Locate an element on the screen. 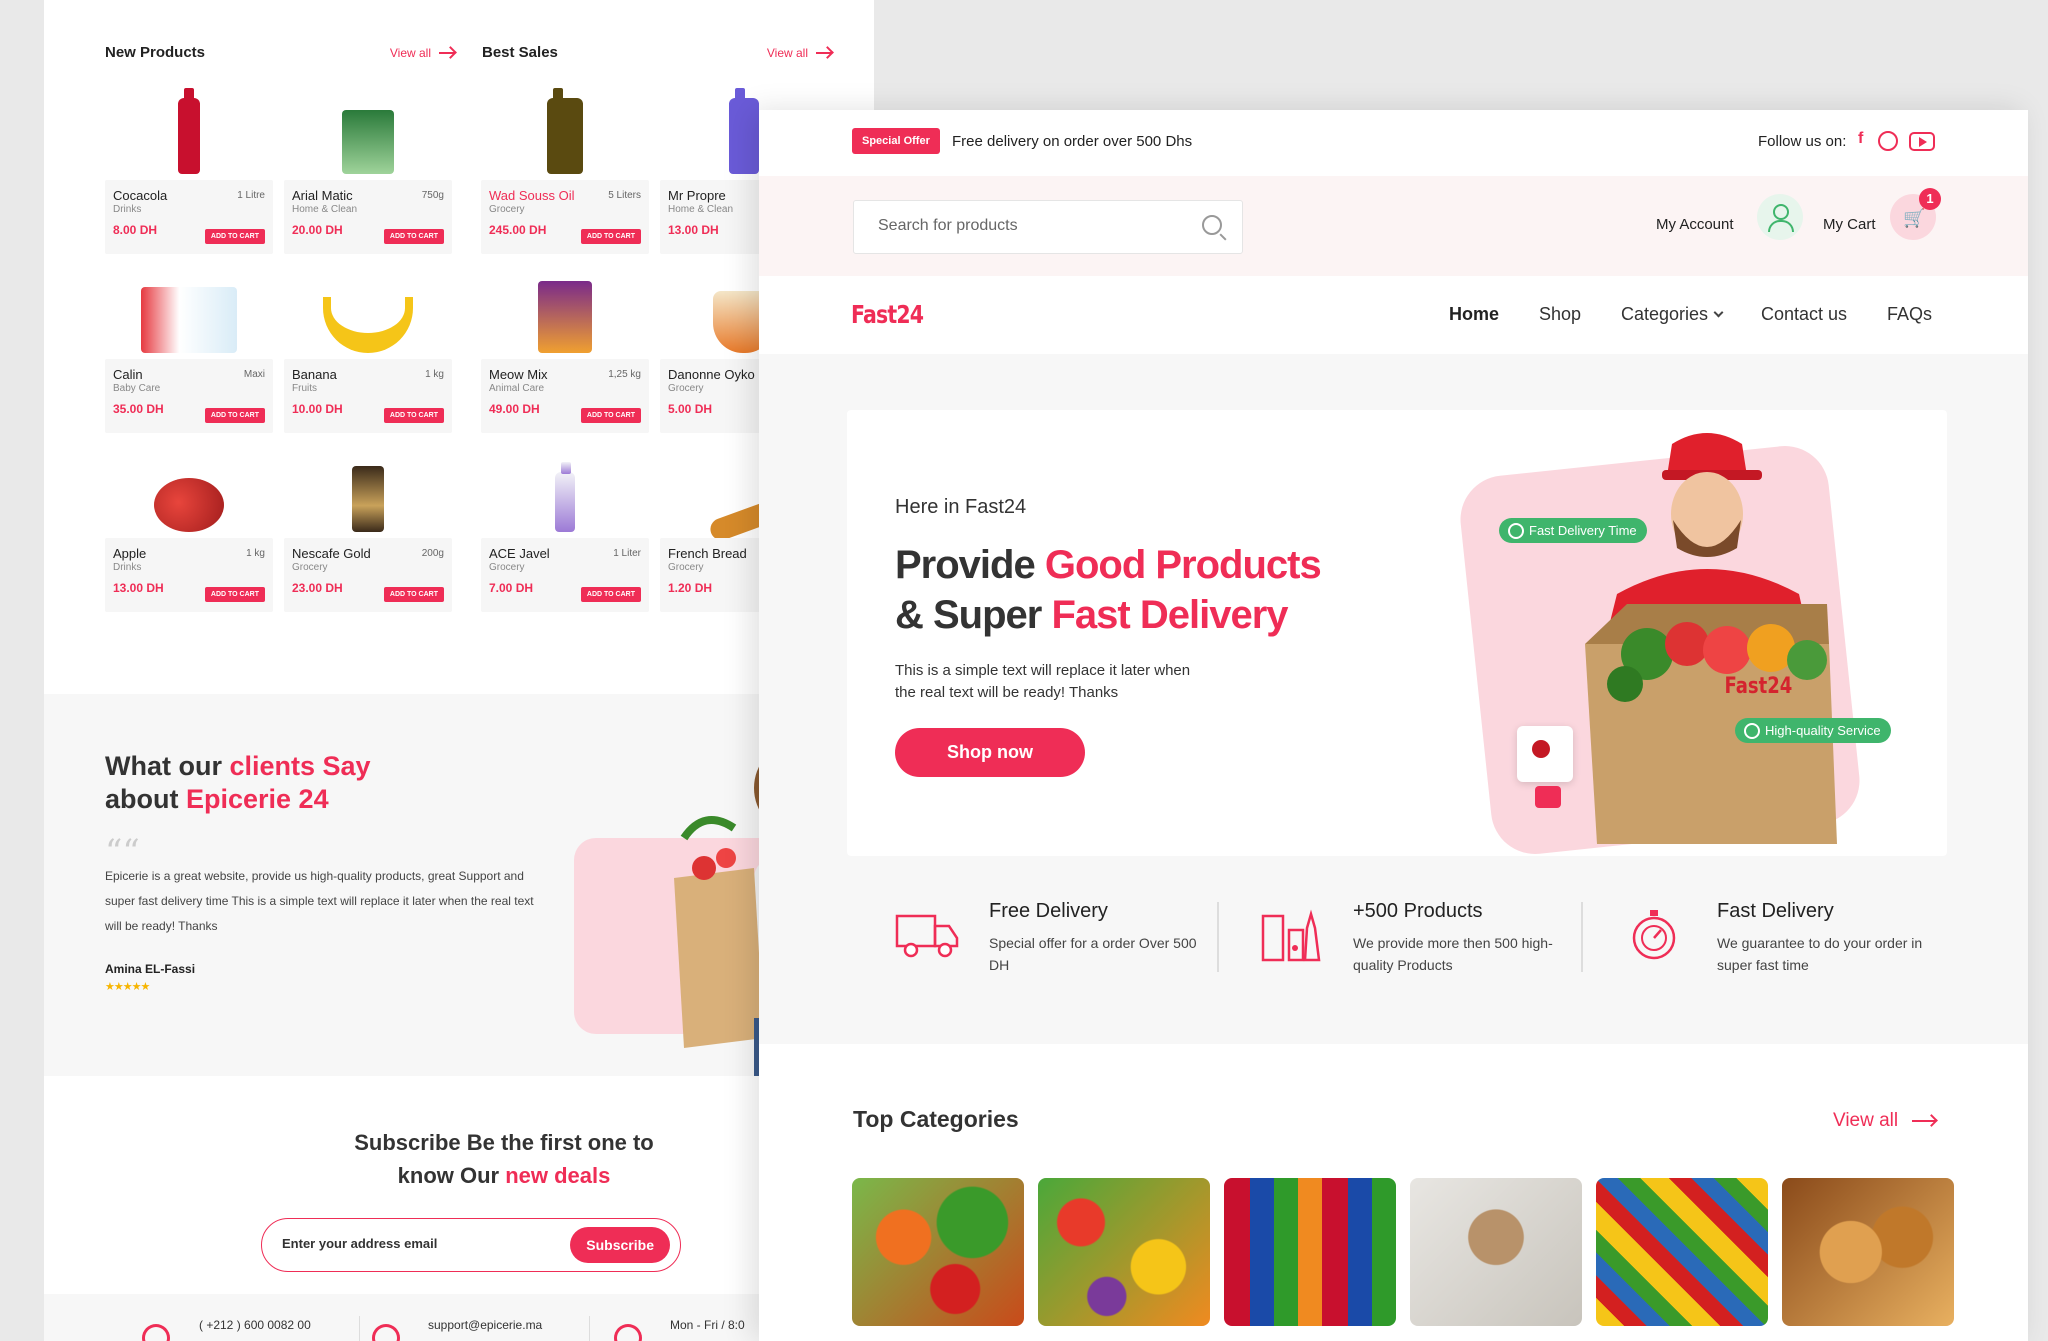  stopwatch-icon is located at coordinates (1654, 935).